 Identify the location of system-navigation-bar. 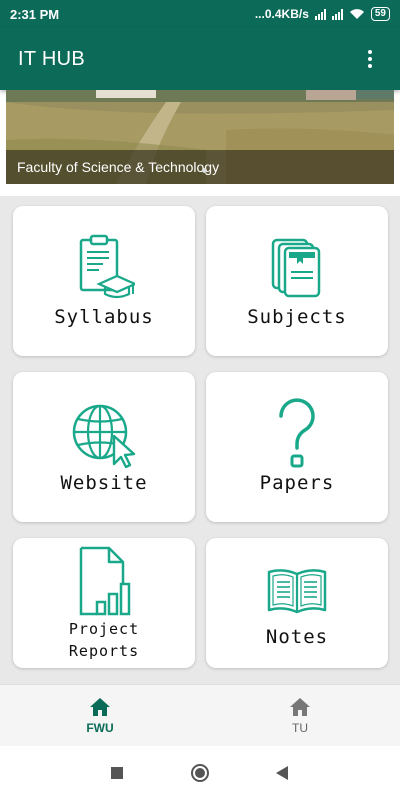
(200, 773).